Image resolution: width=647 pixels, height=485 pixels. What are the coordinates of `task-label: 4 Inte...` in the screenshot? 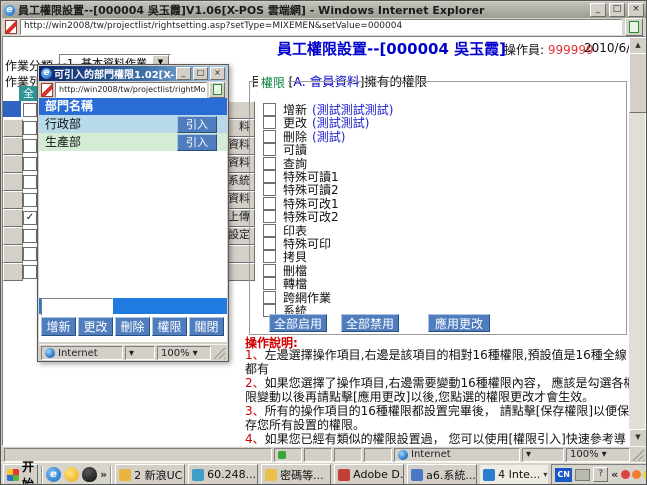 It's located at (519, 474).